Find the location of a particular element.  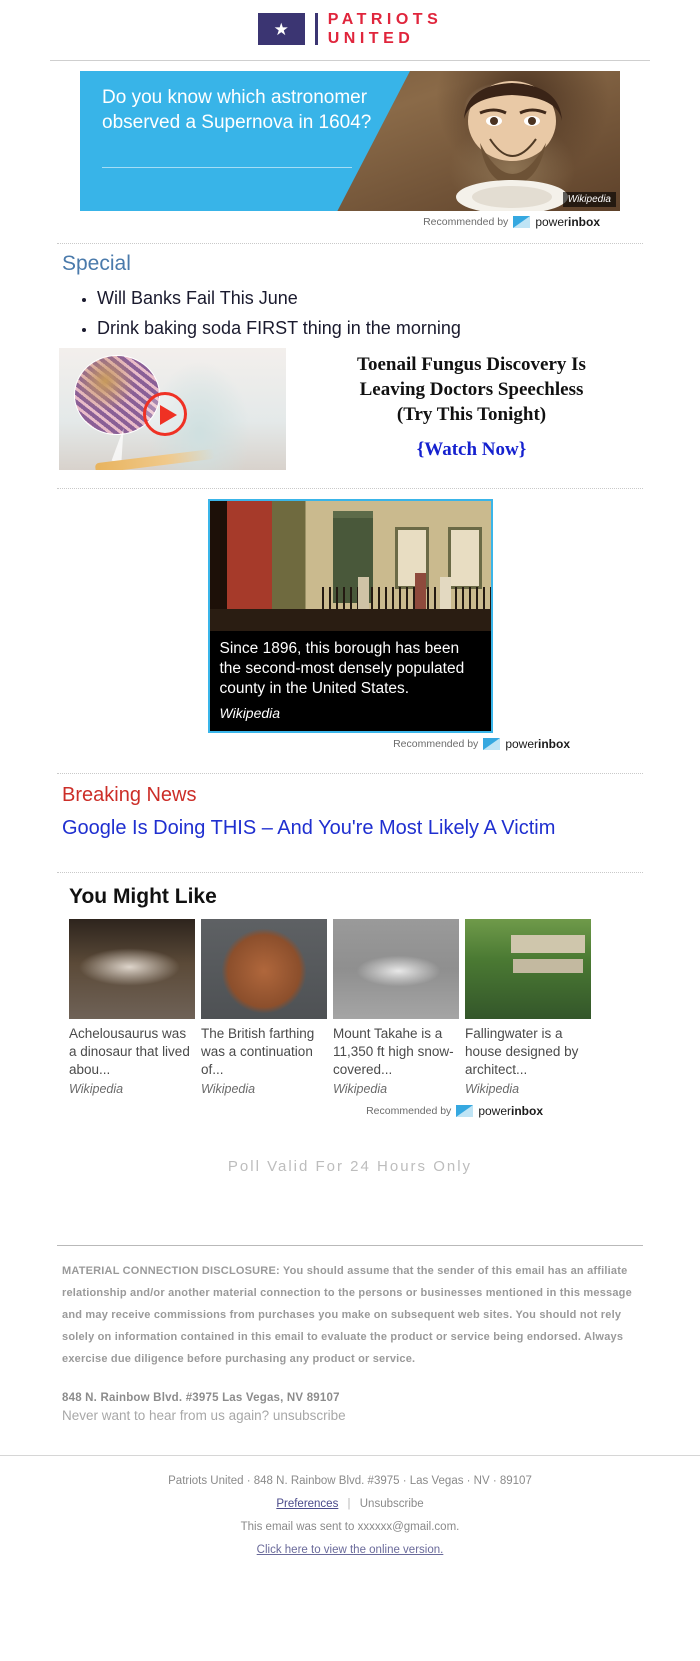

hero-source-credit: Wikipedia is located at coordinates (589, 199).